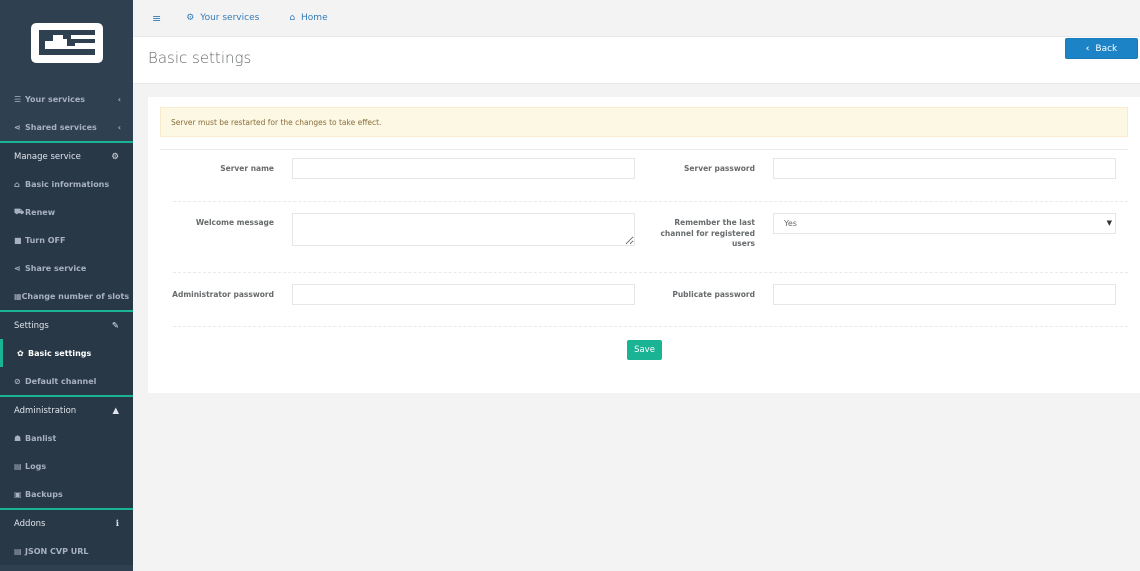 This screenshot has width=1140, height=571. What do you see at coordinates (790, 223) in the screenshot?
I see `select-value: Yes` at bounding box center [790, 223].